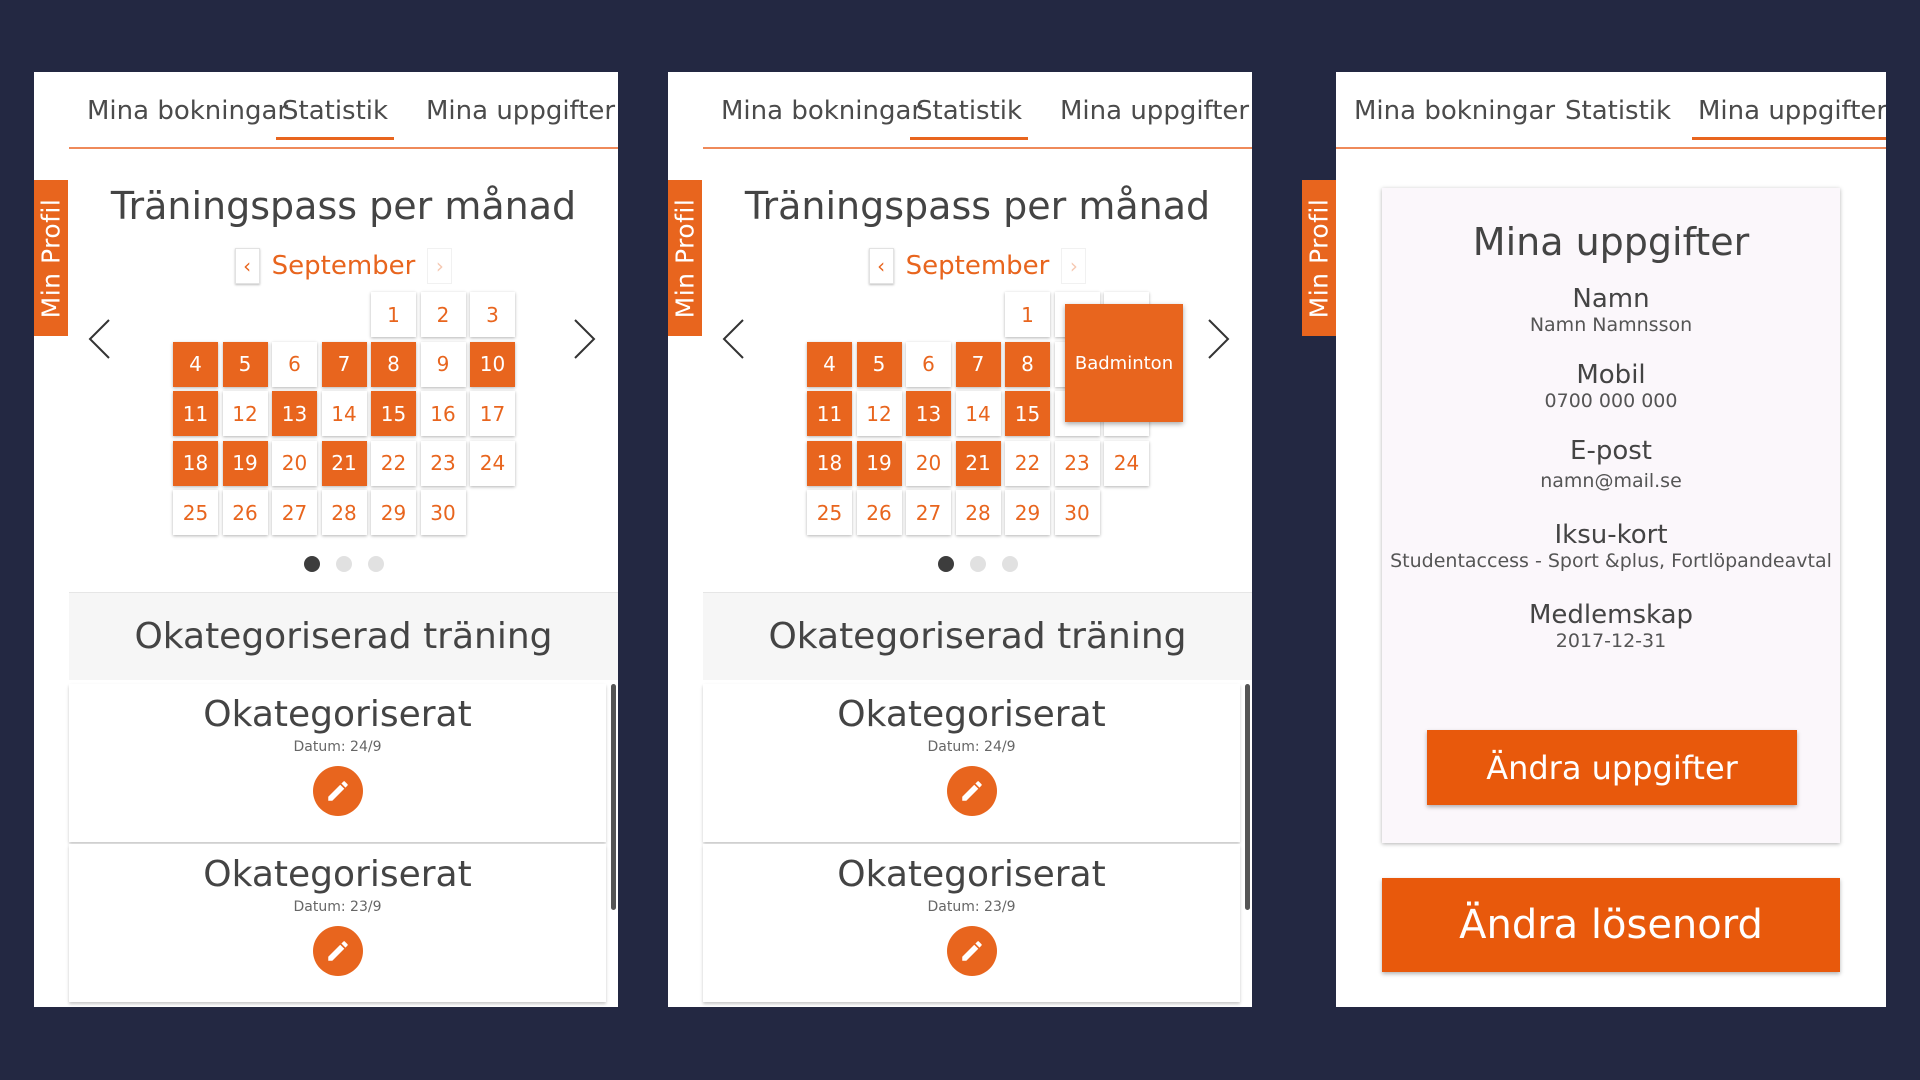  I want to click on calendar-day: 10, so click(492, 364).